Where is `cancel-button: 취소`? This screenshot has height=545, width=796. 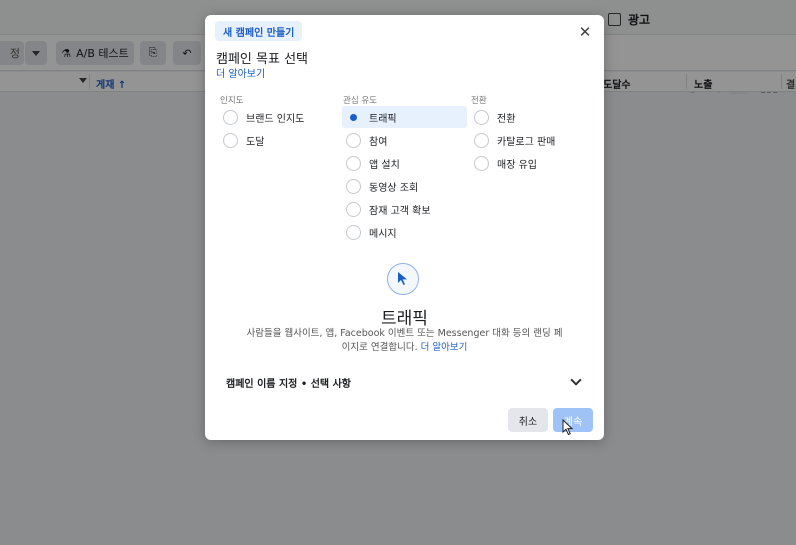 cancel-button: 취소 is located at coordinates (528, 420).